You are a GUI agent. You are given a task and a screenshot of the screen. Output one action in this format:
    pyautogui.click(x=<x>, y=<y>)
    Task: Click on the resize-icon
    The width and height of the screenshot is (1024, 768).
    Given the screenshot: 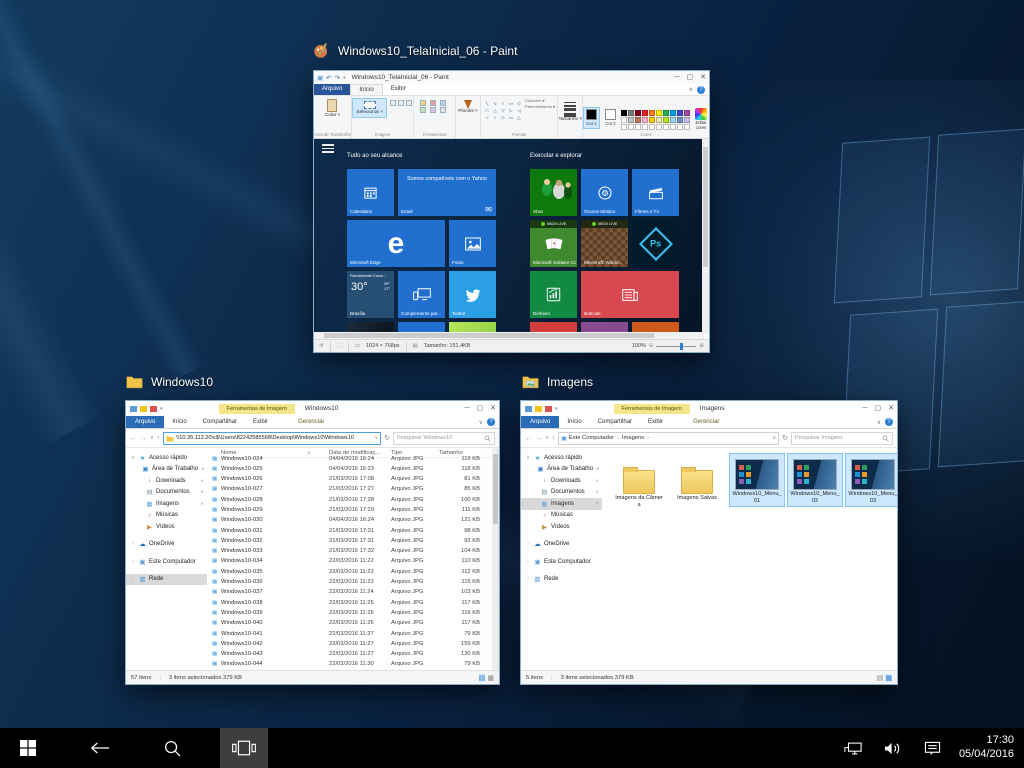 What is the action you would take?
    pyautogui.click(x=400, y=103)
    